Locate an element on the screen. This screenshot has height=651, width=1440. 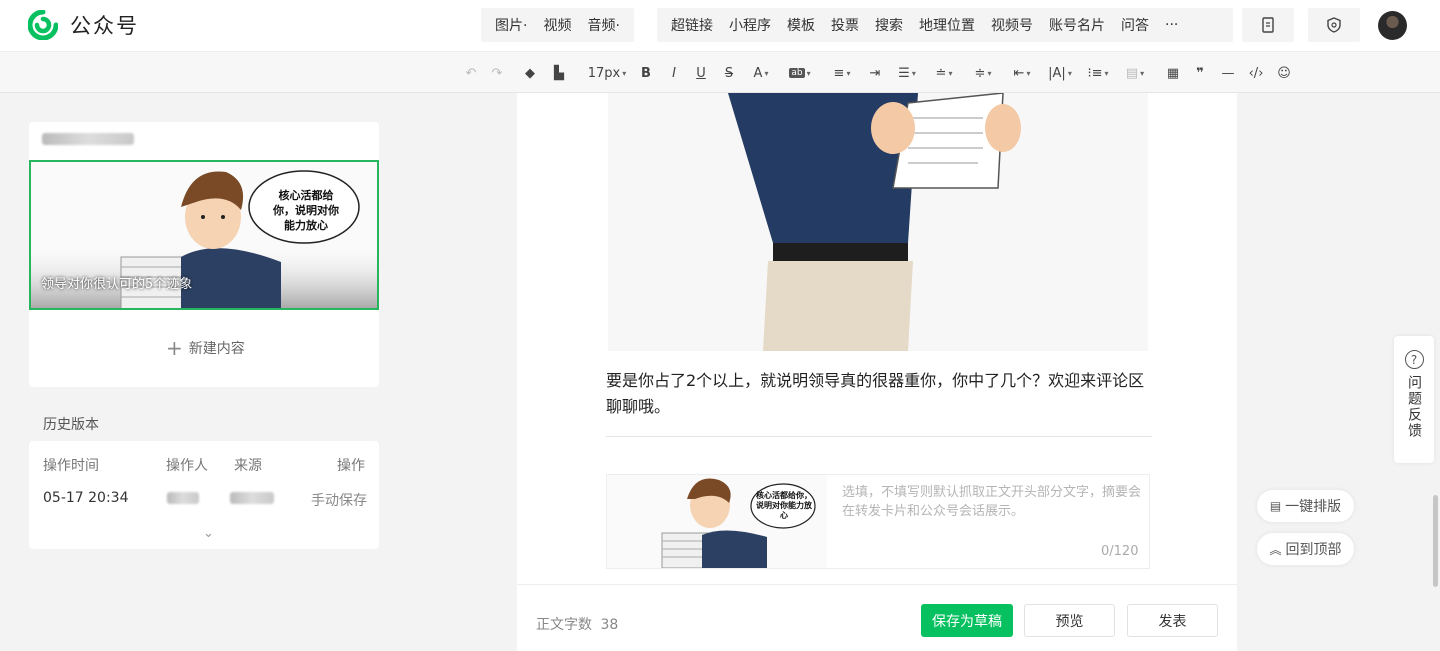
background-color-icon: ab ▾ is located at coordinates (800, 73).